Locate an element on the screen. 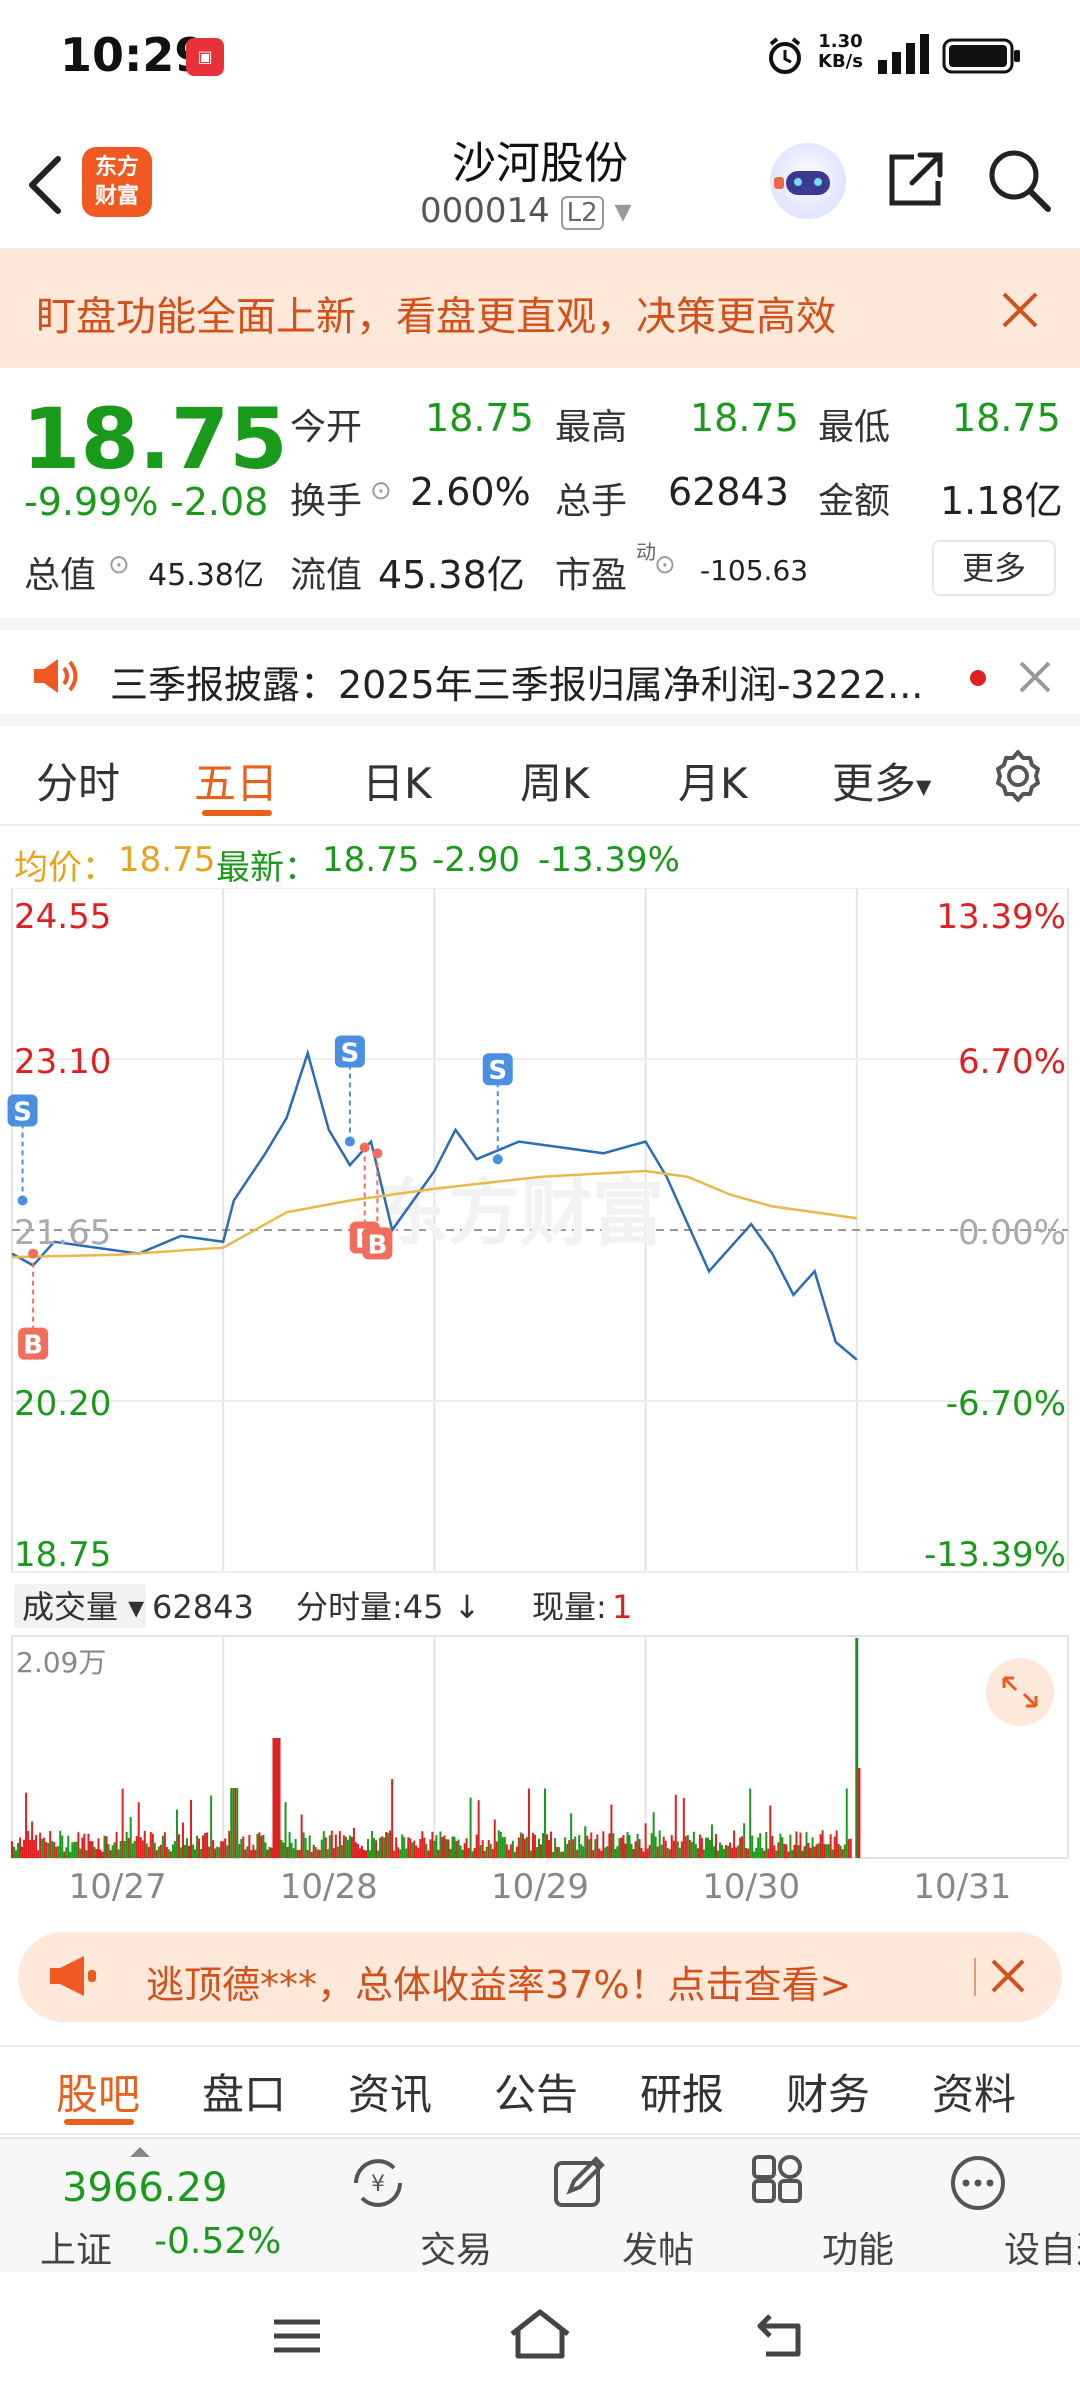  trade-button: ¥ 交易 is located at coordinates (394, 2206).